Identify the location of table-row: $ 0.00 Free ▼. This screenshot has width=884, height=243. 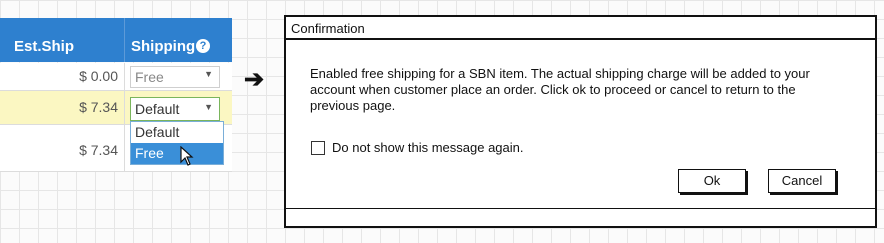
(116, 77).